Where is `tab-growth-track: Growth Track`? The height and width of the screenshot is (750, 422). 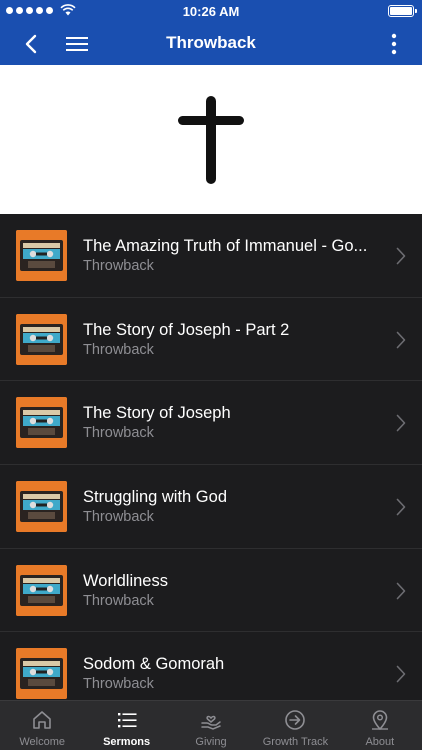
tab-growth-track: Growth Track is located at coordinates (295, 725).